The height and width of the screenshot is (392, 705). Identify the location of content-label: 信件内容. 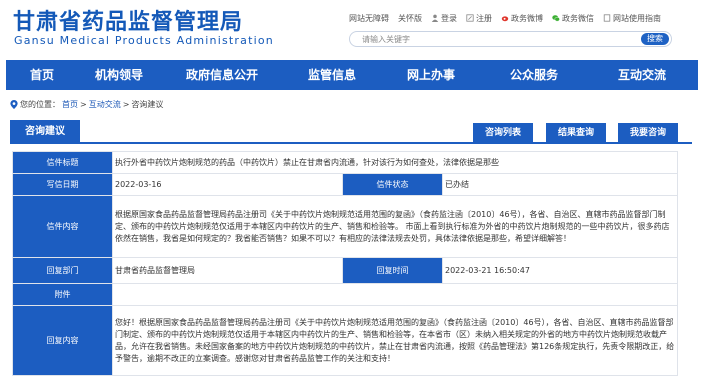
(62, 226).